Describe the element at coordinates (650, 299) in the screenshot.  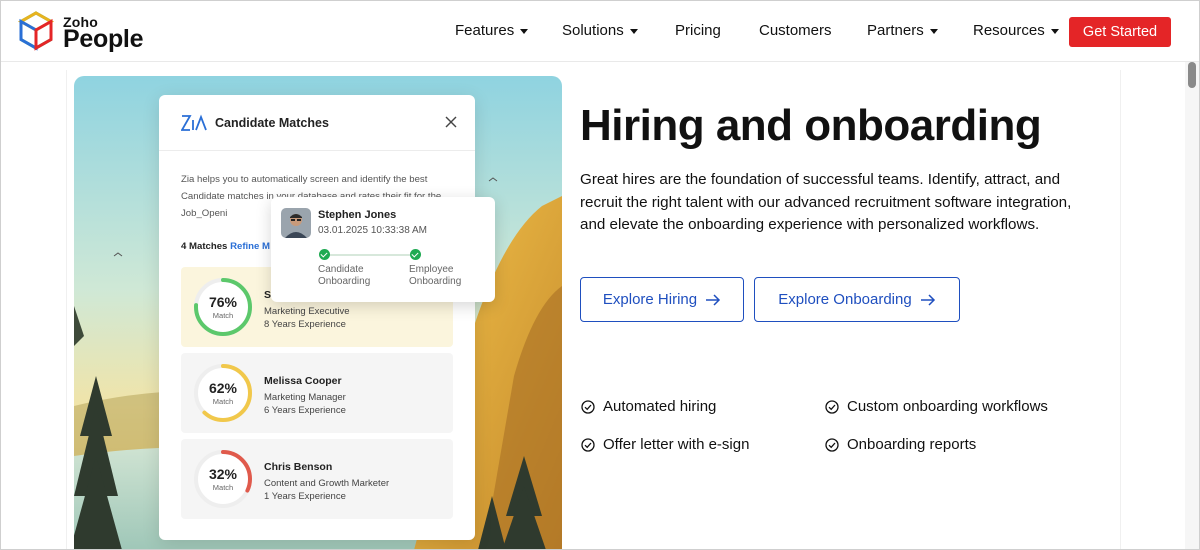
I see `explore-hiring-label: Explore Hiring` at that location.